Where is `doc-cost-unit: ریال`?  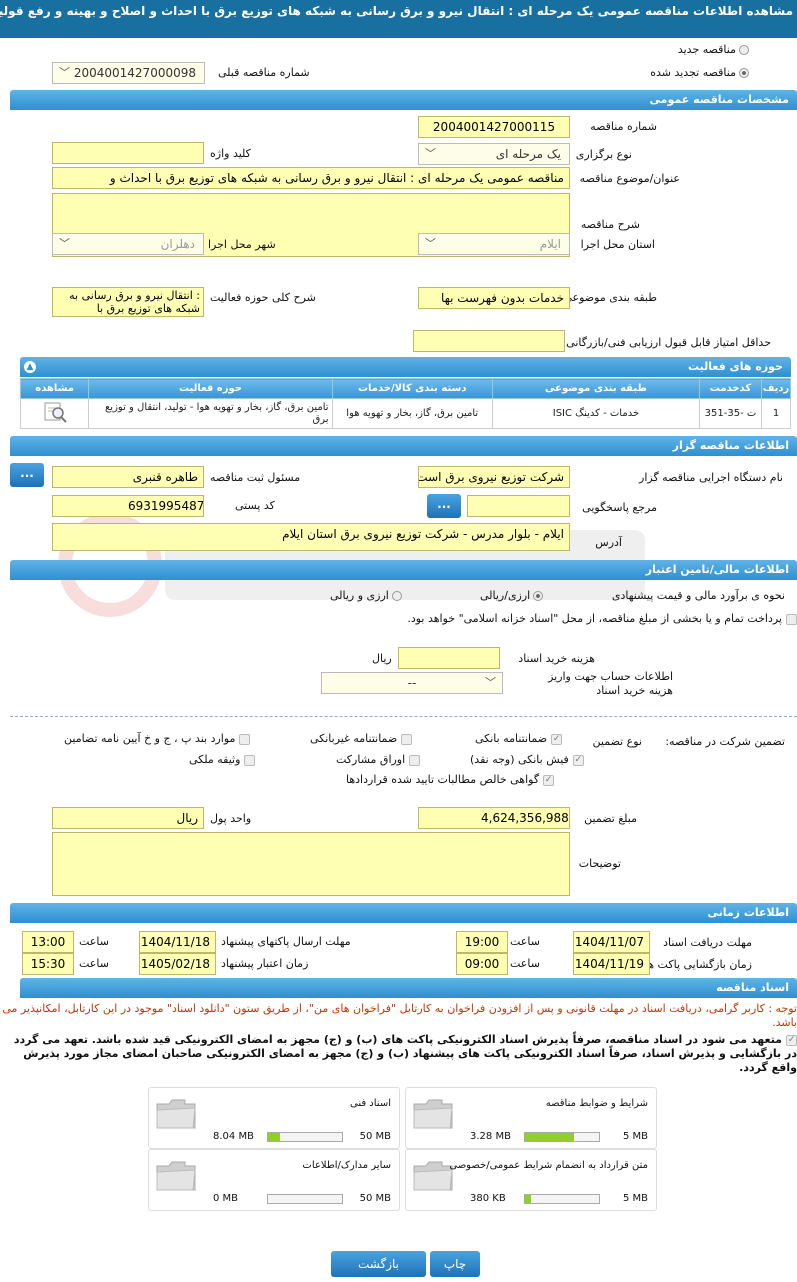
doc-cost-unit: ریال is located at coordinates (382, 658).